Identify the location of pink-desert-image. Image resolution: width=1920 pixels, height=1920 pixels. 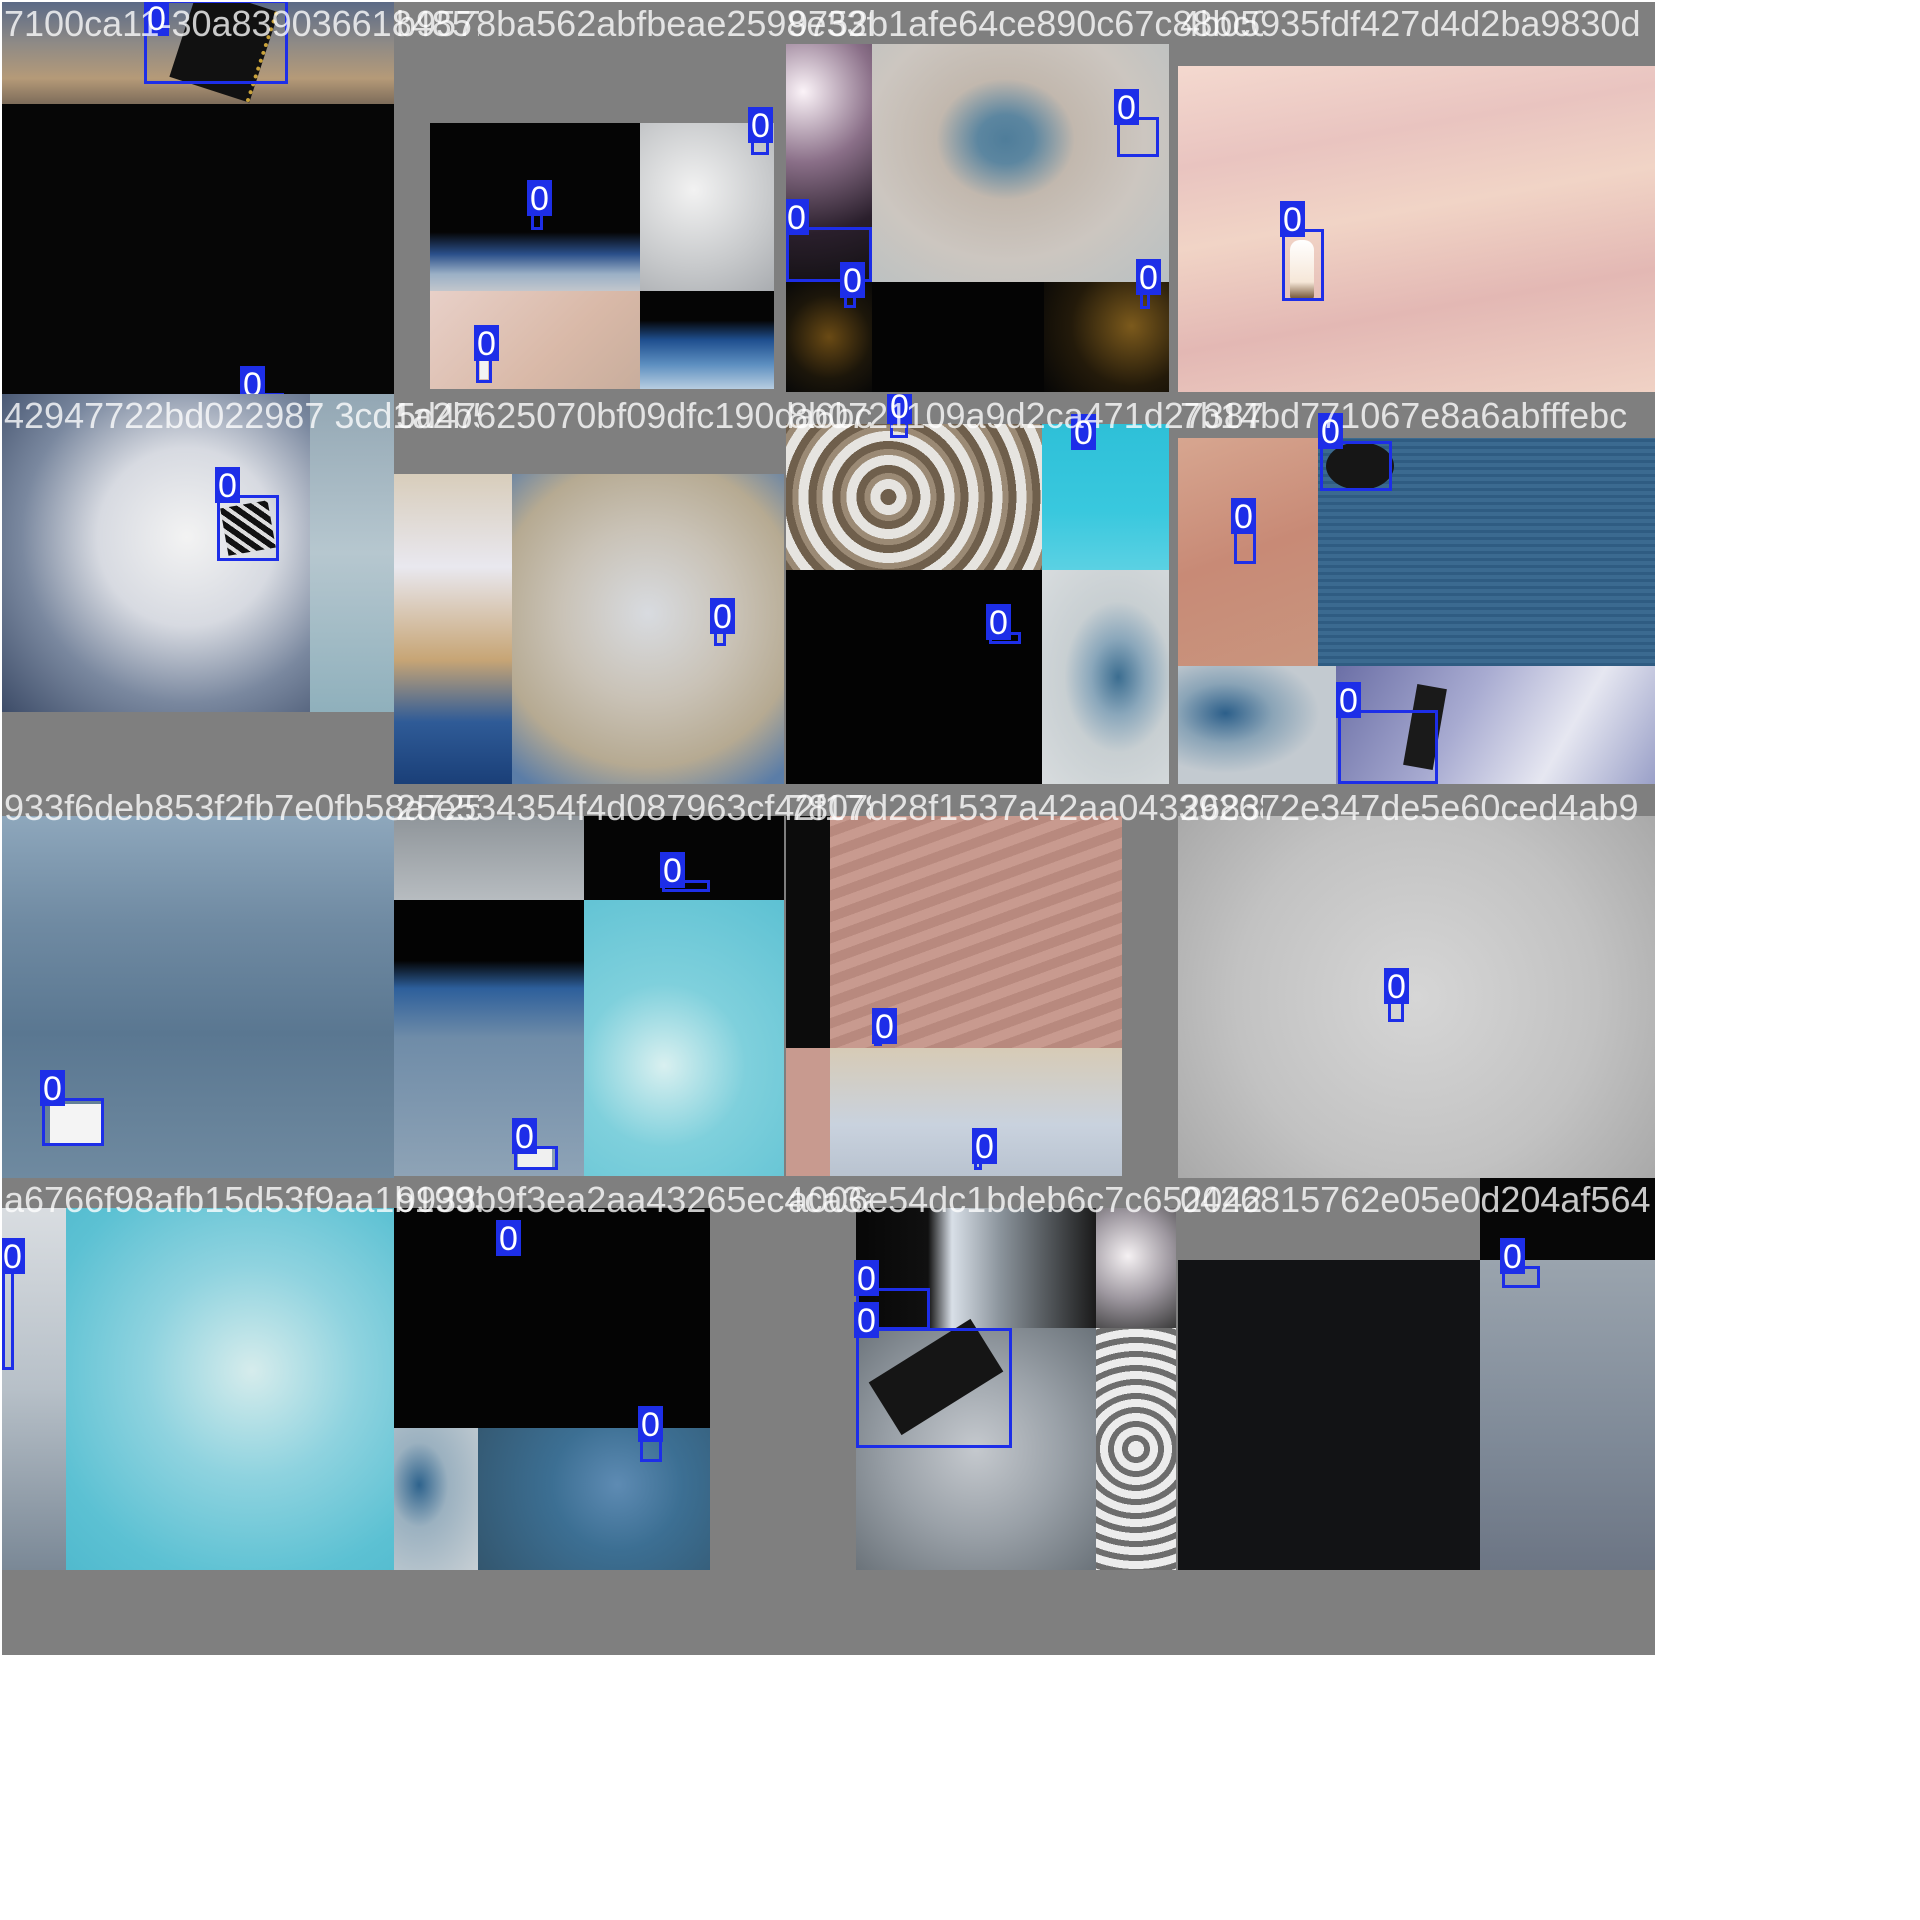
(1416, 229).